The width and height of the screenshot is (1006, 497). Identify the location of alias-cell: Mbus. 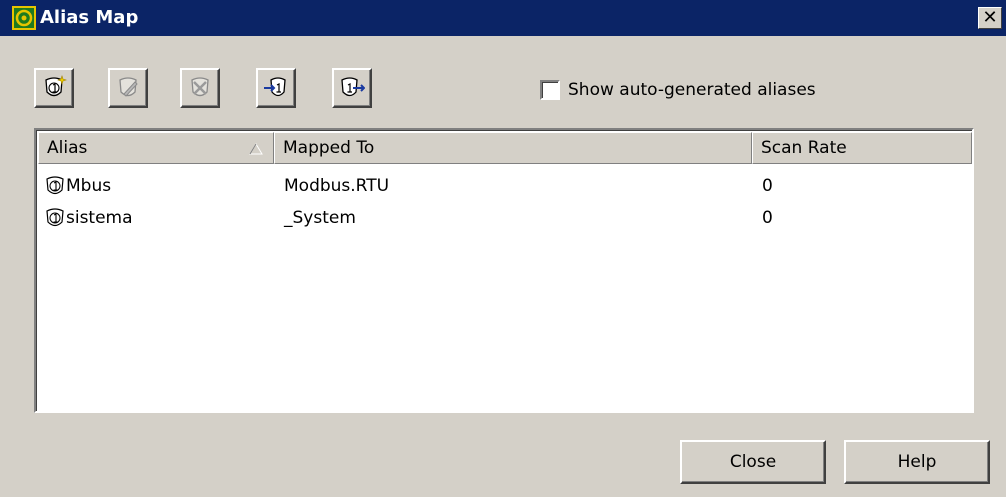
(89, 186).